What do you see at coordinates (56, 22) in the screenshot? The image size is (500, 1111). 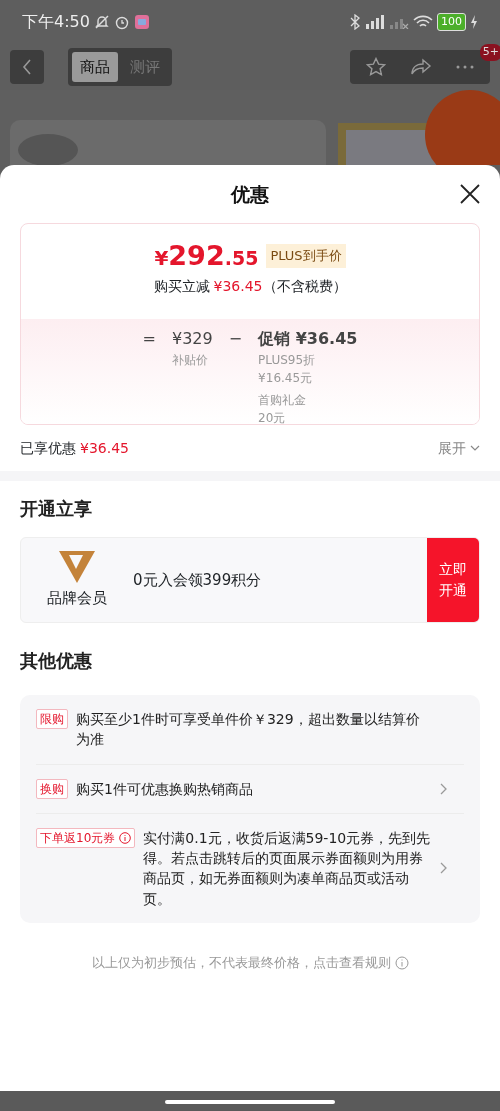 I see `status-time: 下午4:50` at bounding box center [56, 22].